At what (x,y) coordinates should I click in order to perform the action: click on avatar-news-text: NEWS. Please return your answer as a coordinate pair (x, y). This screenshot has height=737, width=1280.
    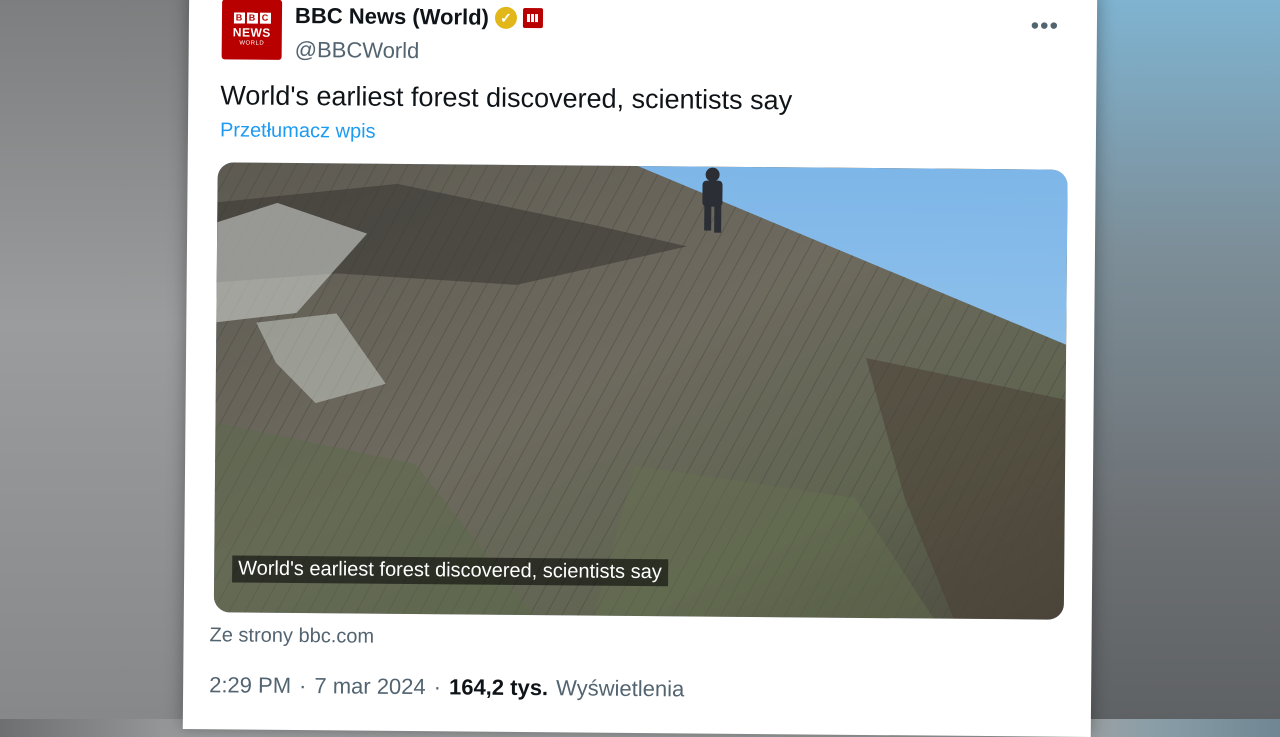
    Looking at the image, I should click on (251, 32).